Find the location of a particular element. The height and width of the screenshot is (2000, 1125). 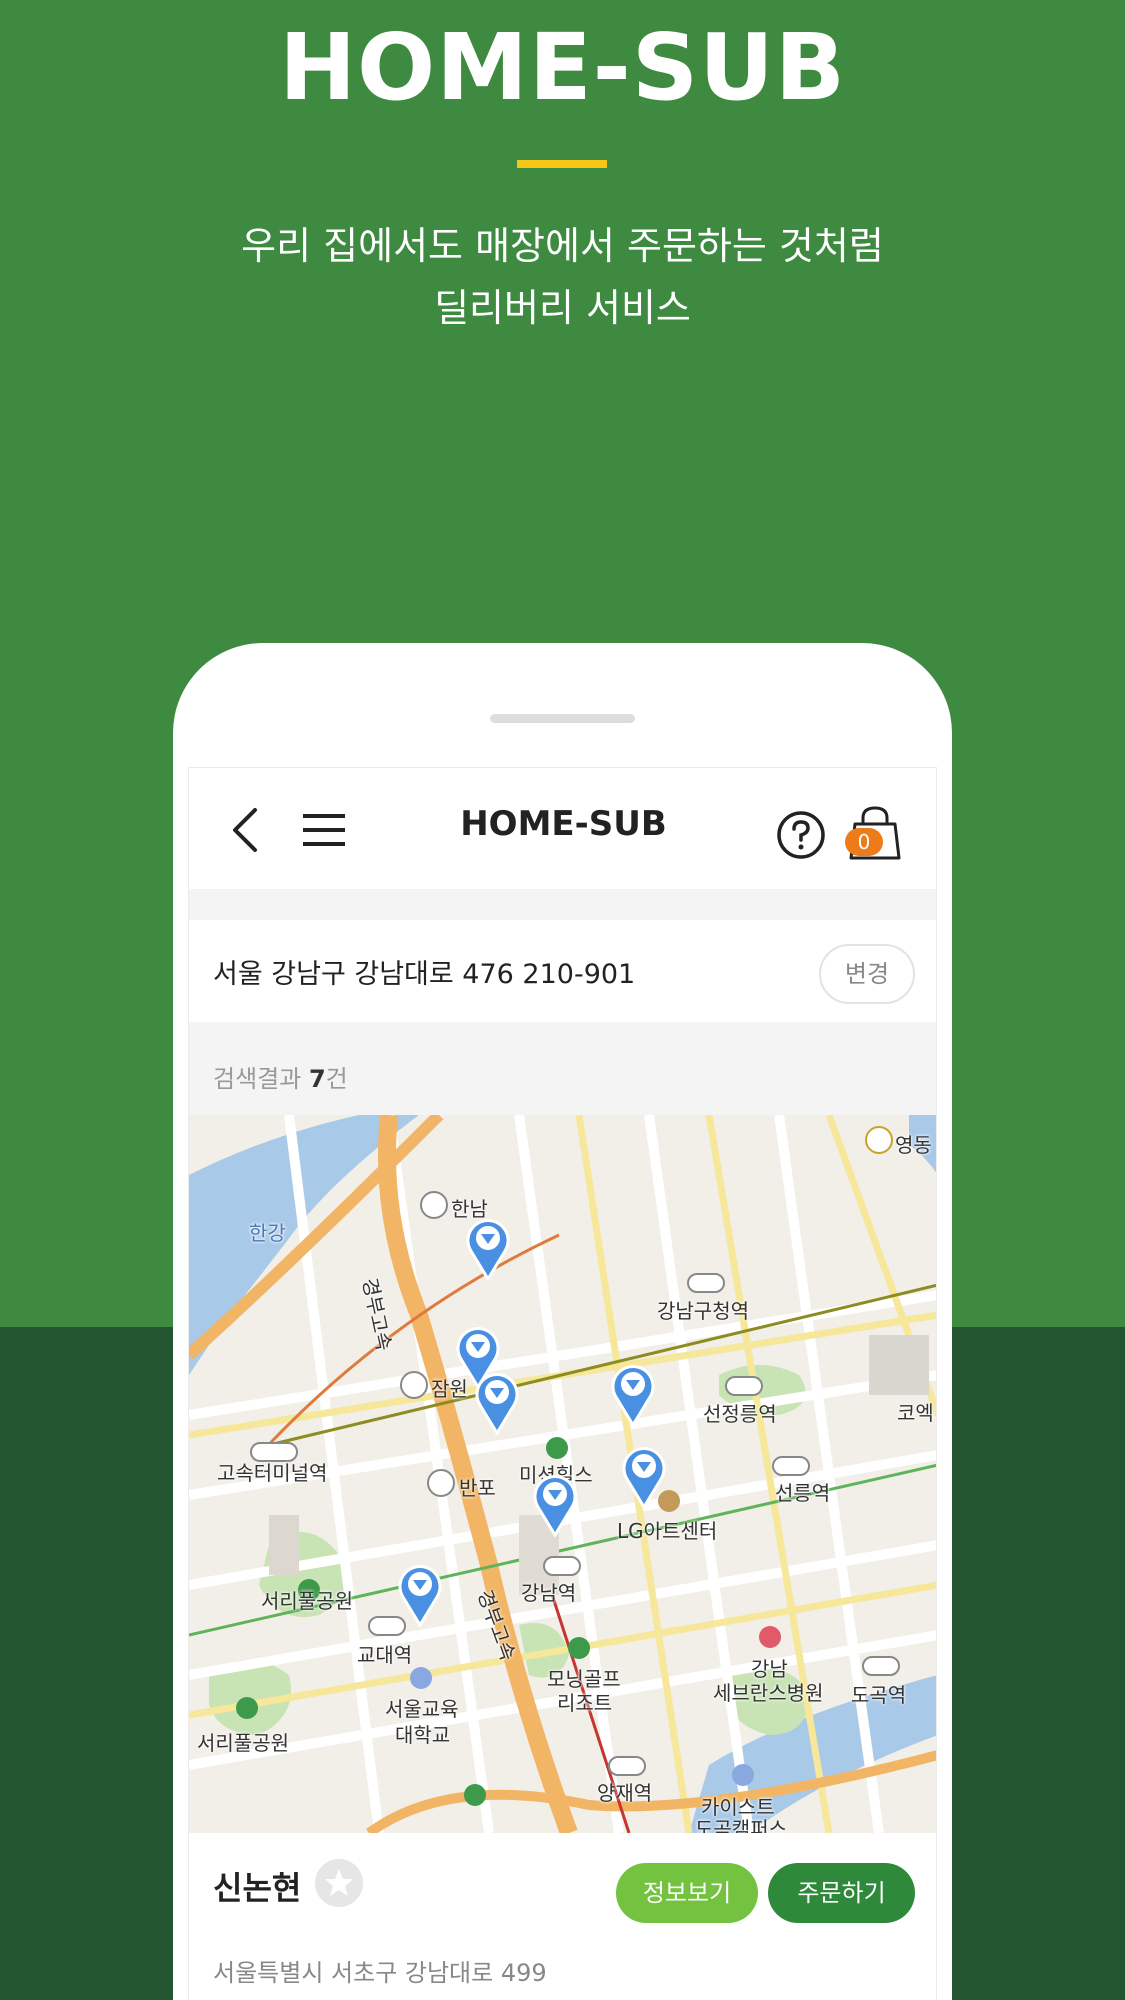

hero-divider is located at coordinates (562, 164).